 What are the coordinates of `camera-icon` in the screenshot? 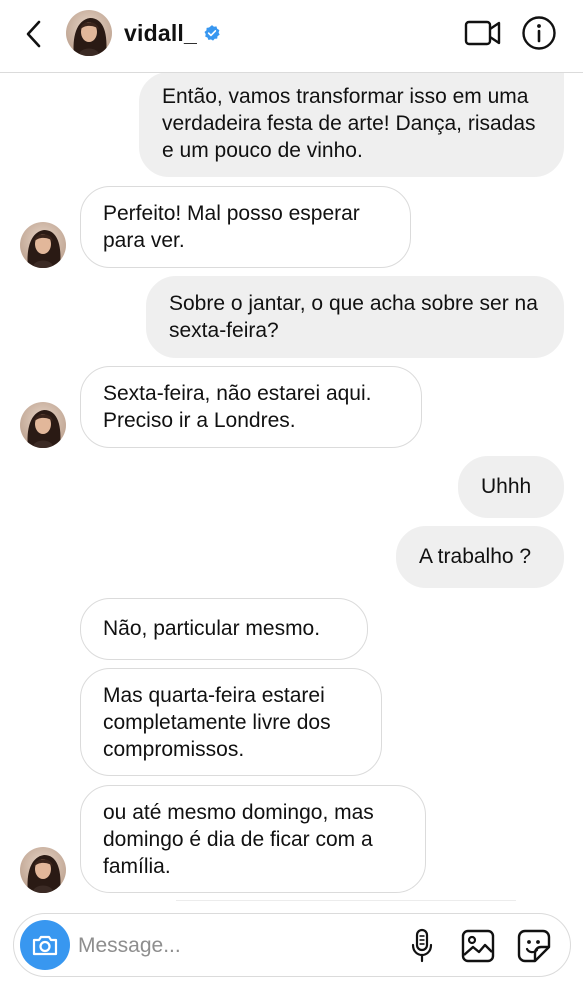 It's located at (45, 945).